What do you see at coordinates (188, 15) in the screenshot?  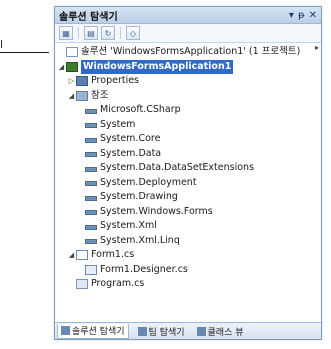 I see `panel-titlebar: 솔루션 탐색기 ▾ ᵽ ✕` at bounding box center [188, 15].